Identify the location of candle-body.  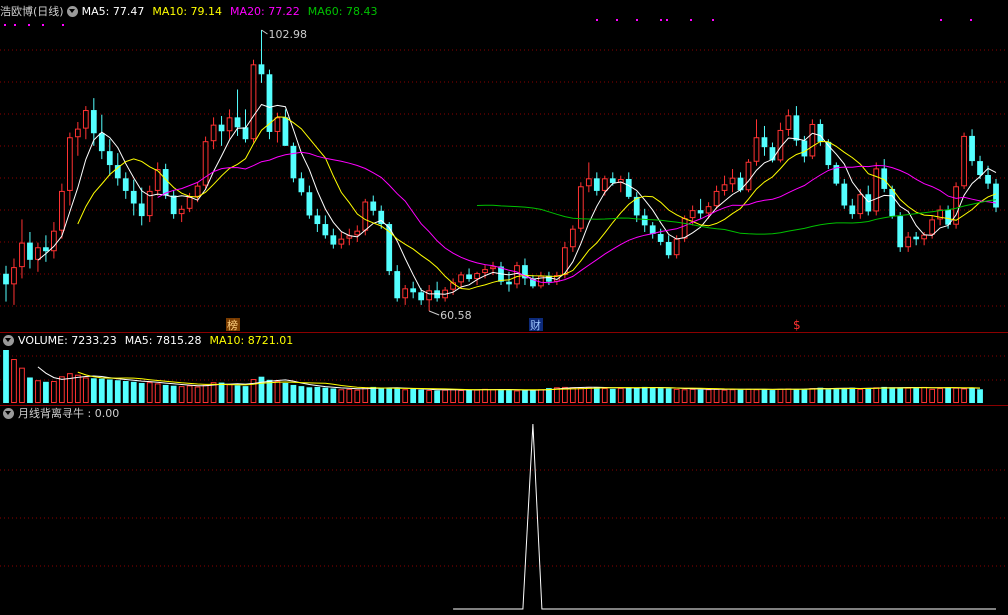
(109, 158).